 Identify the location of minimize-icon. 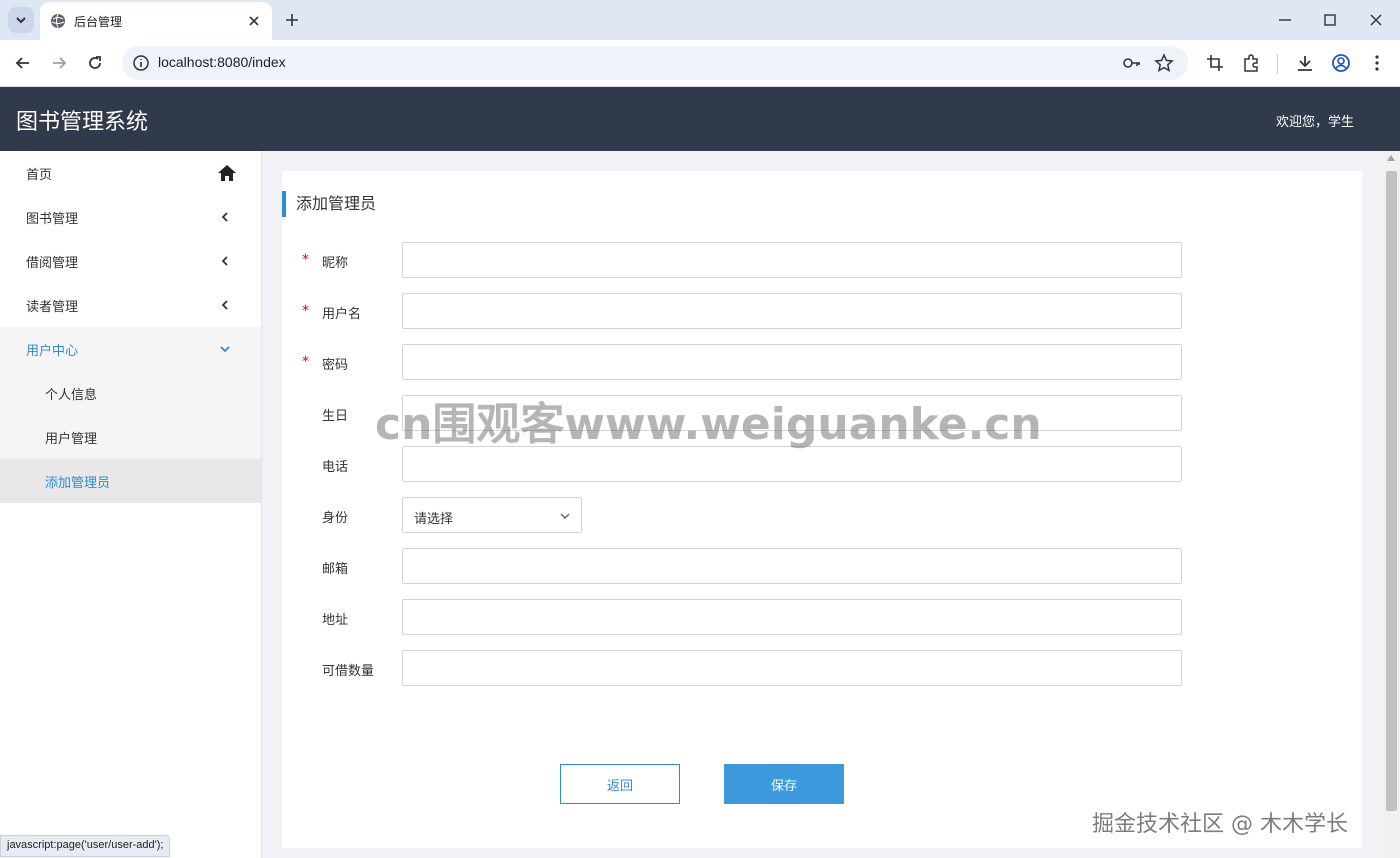
(1285, 20).